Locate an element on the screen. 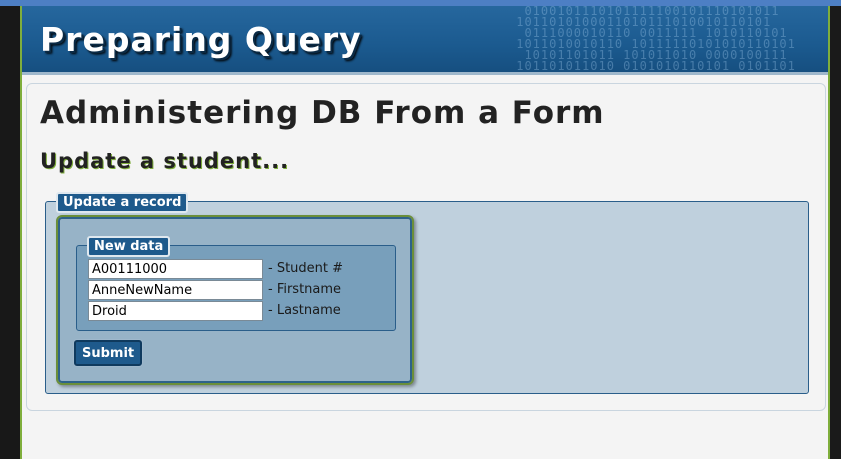 Image resolution: width=841 pixels, height=459 pixels. left-gutter is located at coordinates (10, 232).